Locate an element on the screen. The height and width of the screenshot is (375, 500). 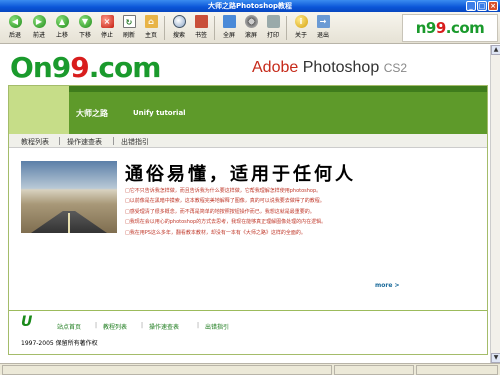
window-titlebar: 大师之路Photoshop教程 _ □ × is located at coordinates (250, 6).